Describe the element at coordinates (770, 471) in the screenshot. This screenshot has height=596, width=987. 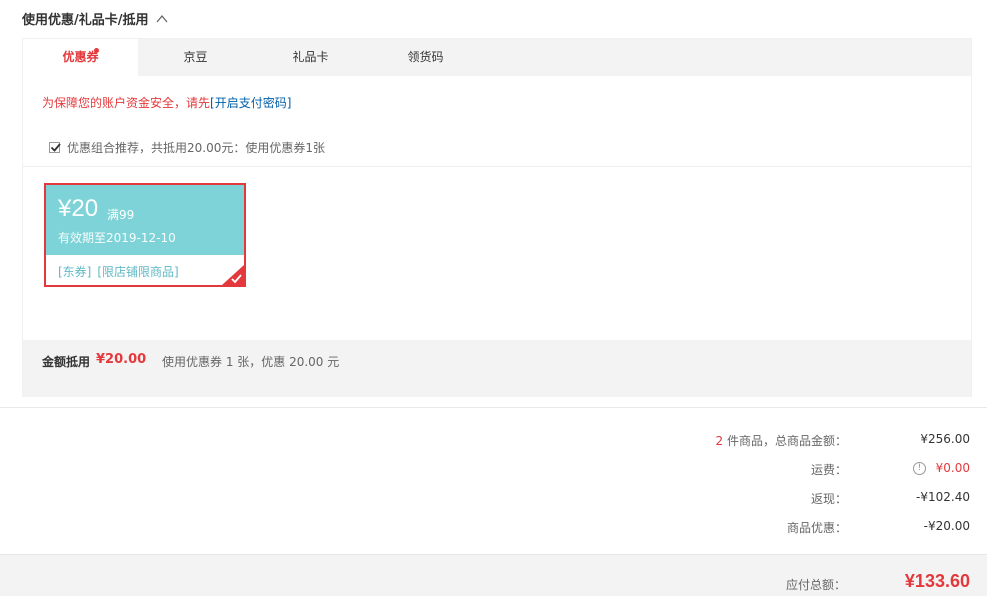
I see `shipping-row: 运费： ! ¥0.00` at that location.